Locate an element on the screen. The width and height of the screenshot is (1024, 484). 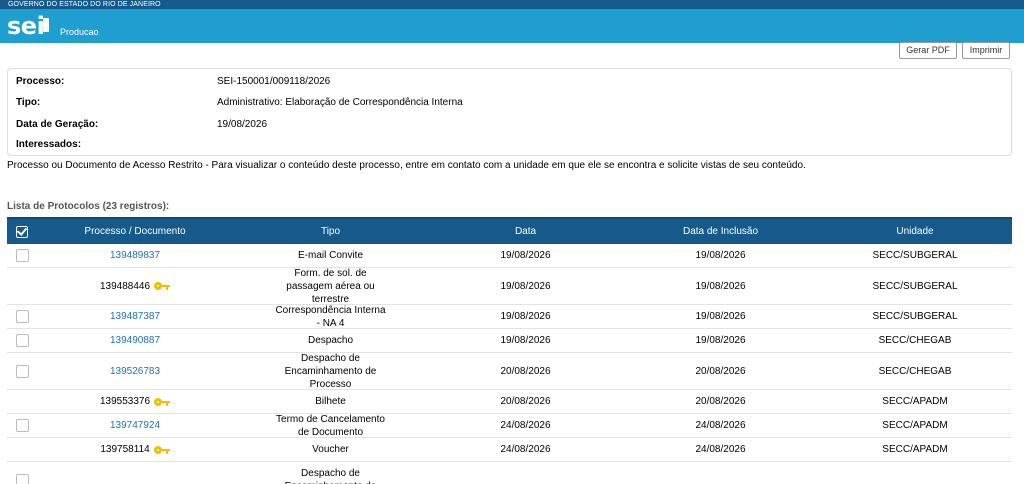
column-header: Unidade is located at coordinates (915, 231).